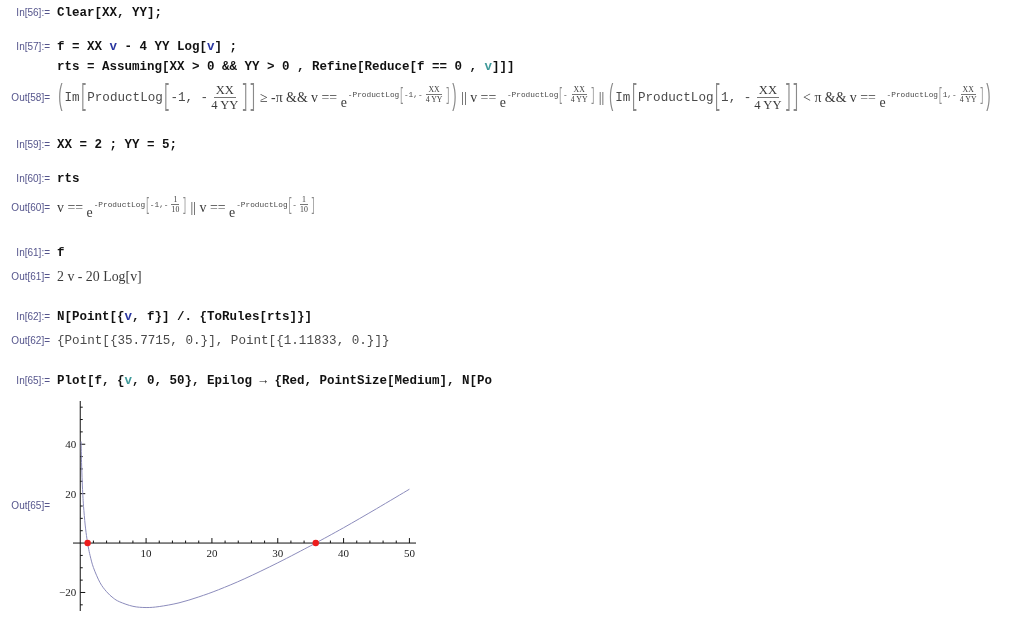 Image resolution: width=1035 pixels, height=631 pixels. Describe the element at coordinates (185, 317) in the screenshot. I see `input-code: N[Point[{v, f}] /. {ToRules[rts]}]` at that location.